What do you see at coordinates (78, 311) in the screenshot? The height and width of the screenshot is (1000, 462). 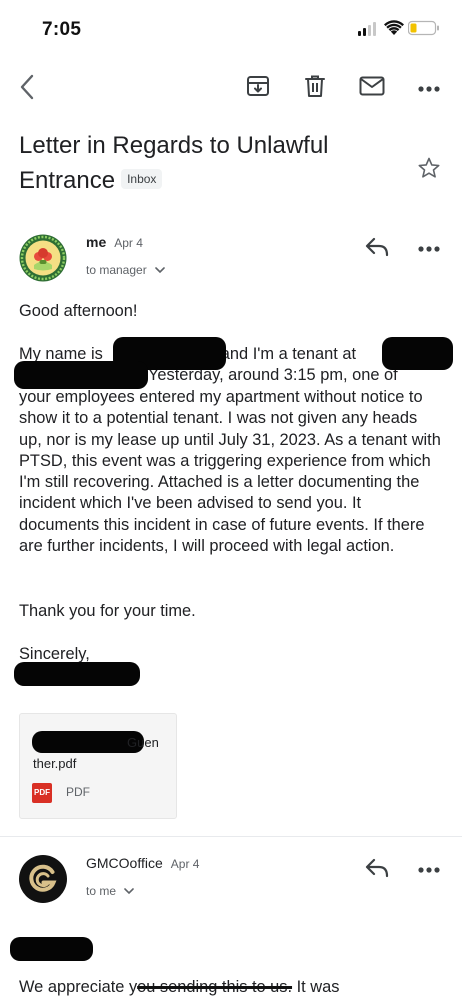 I see `message-greeting: Good afternoon!` at bounding box center [78, 311].